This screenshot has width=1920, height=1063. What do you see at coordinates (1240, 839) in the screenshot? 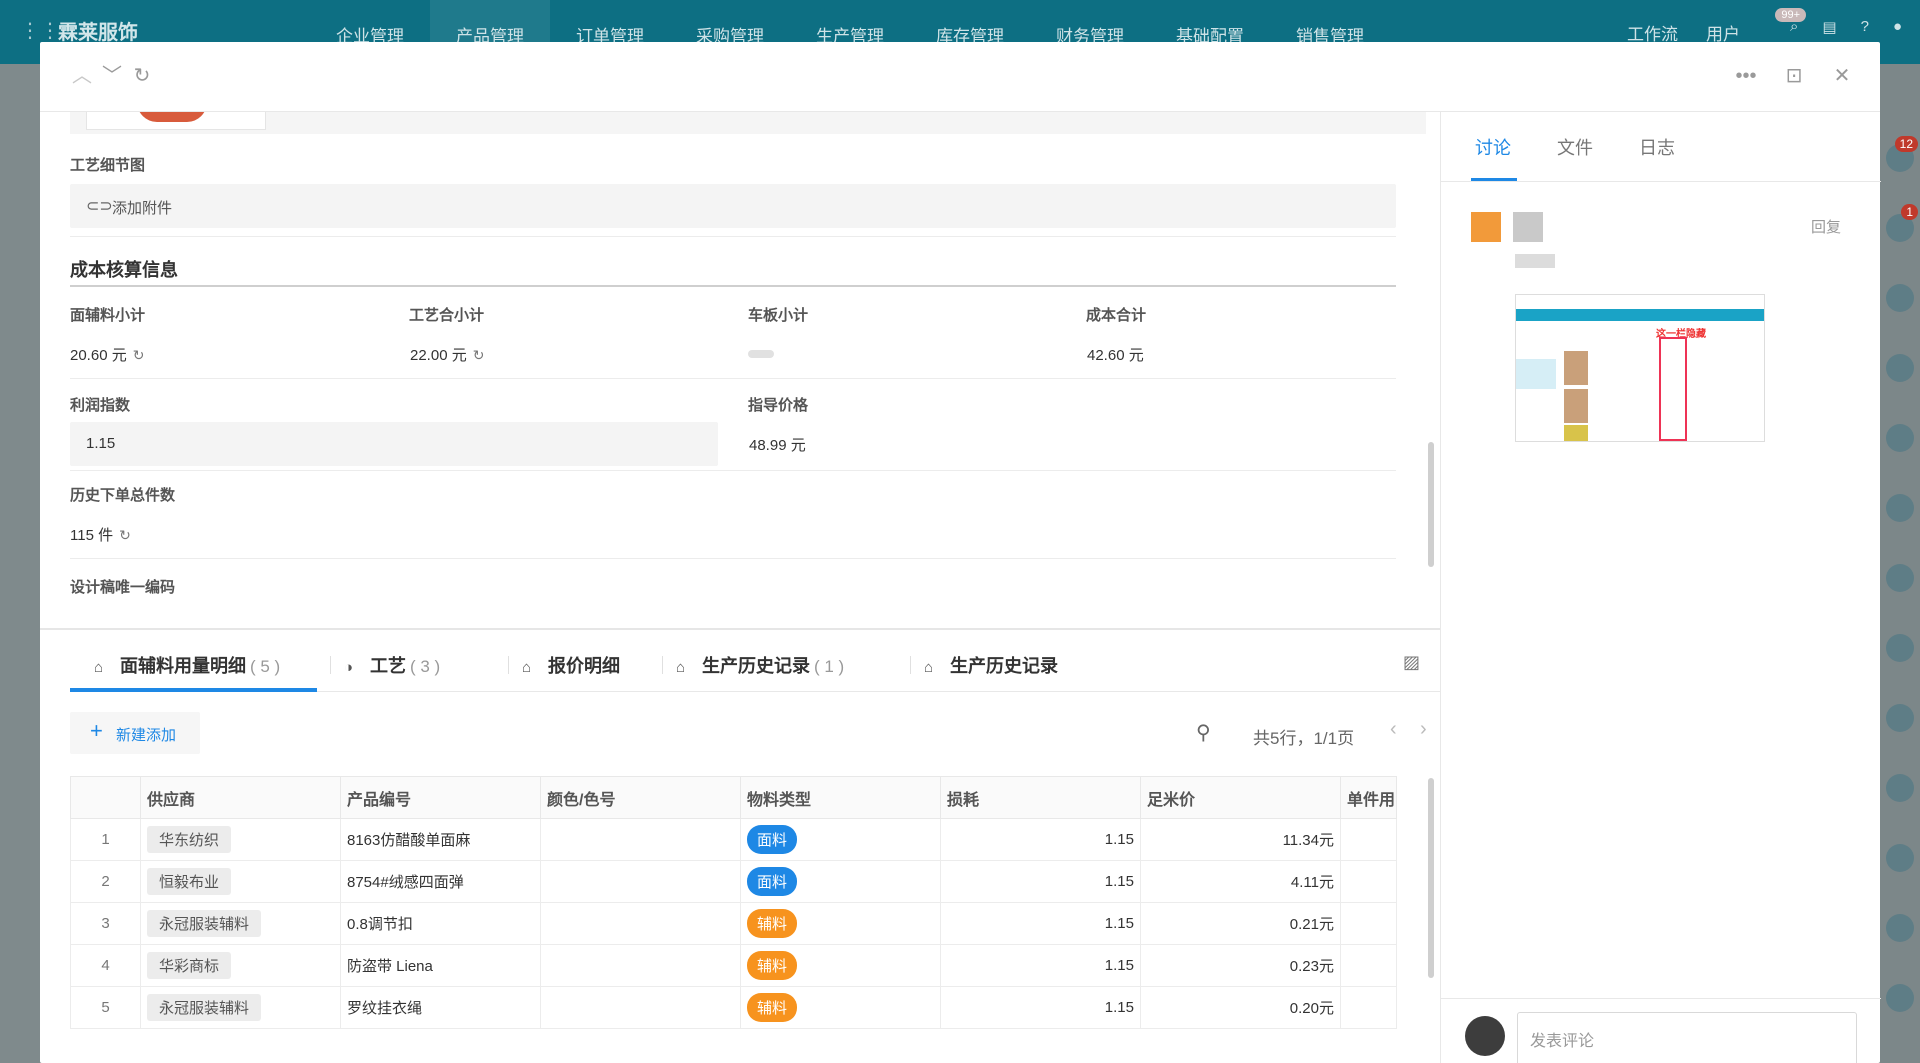
I see `price-cell: 11.34元` at bounding box center [1240, 839].